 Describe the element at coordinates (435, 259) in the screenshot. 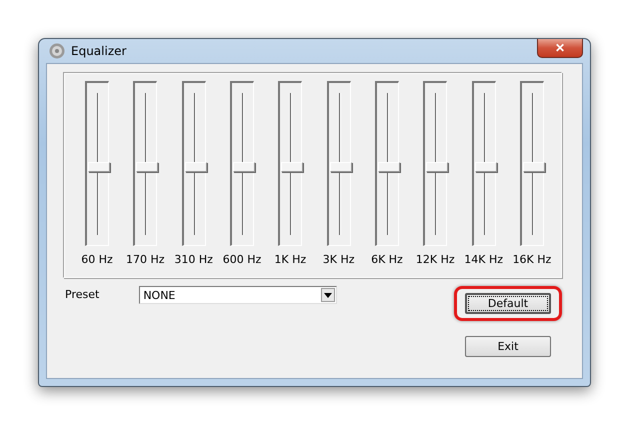

I see `band-label: 12K Hz` at that location.